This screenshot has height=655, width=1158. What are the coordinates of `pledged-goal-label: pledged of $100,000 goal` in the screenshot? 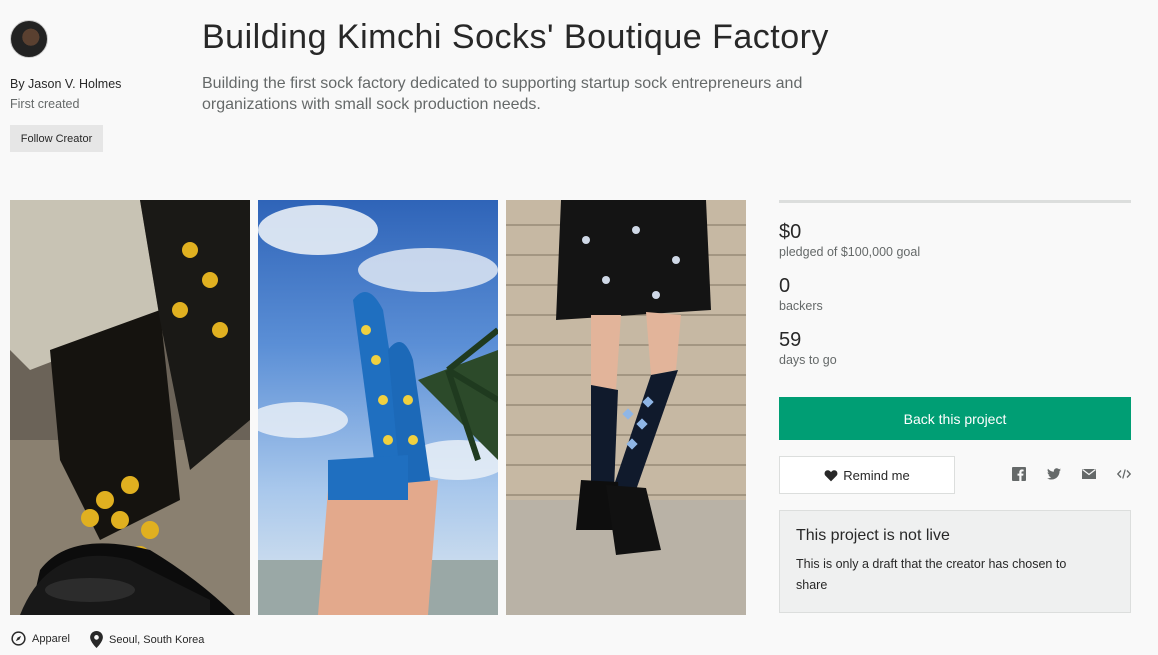 It's located at (850, 252).